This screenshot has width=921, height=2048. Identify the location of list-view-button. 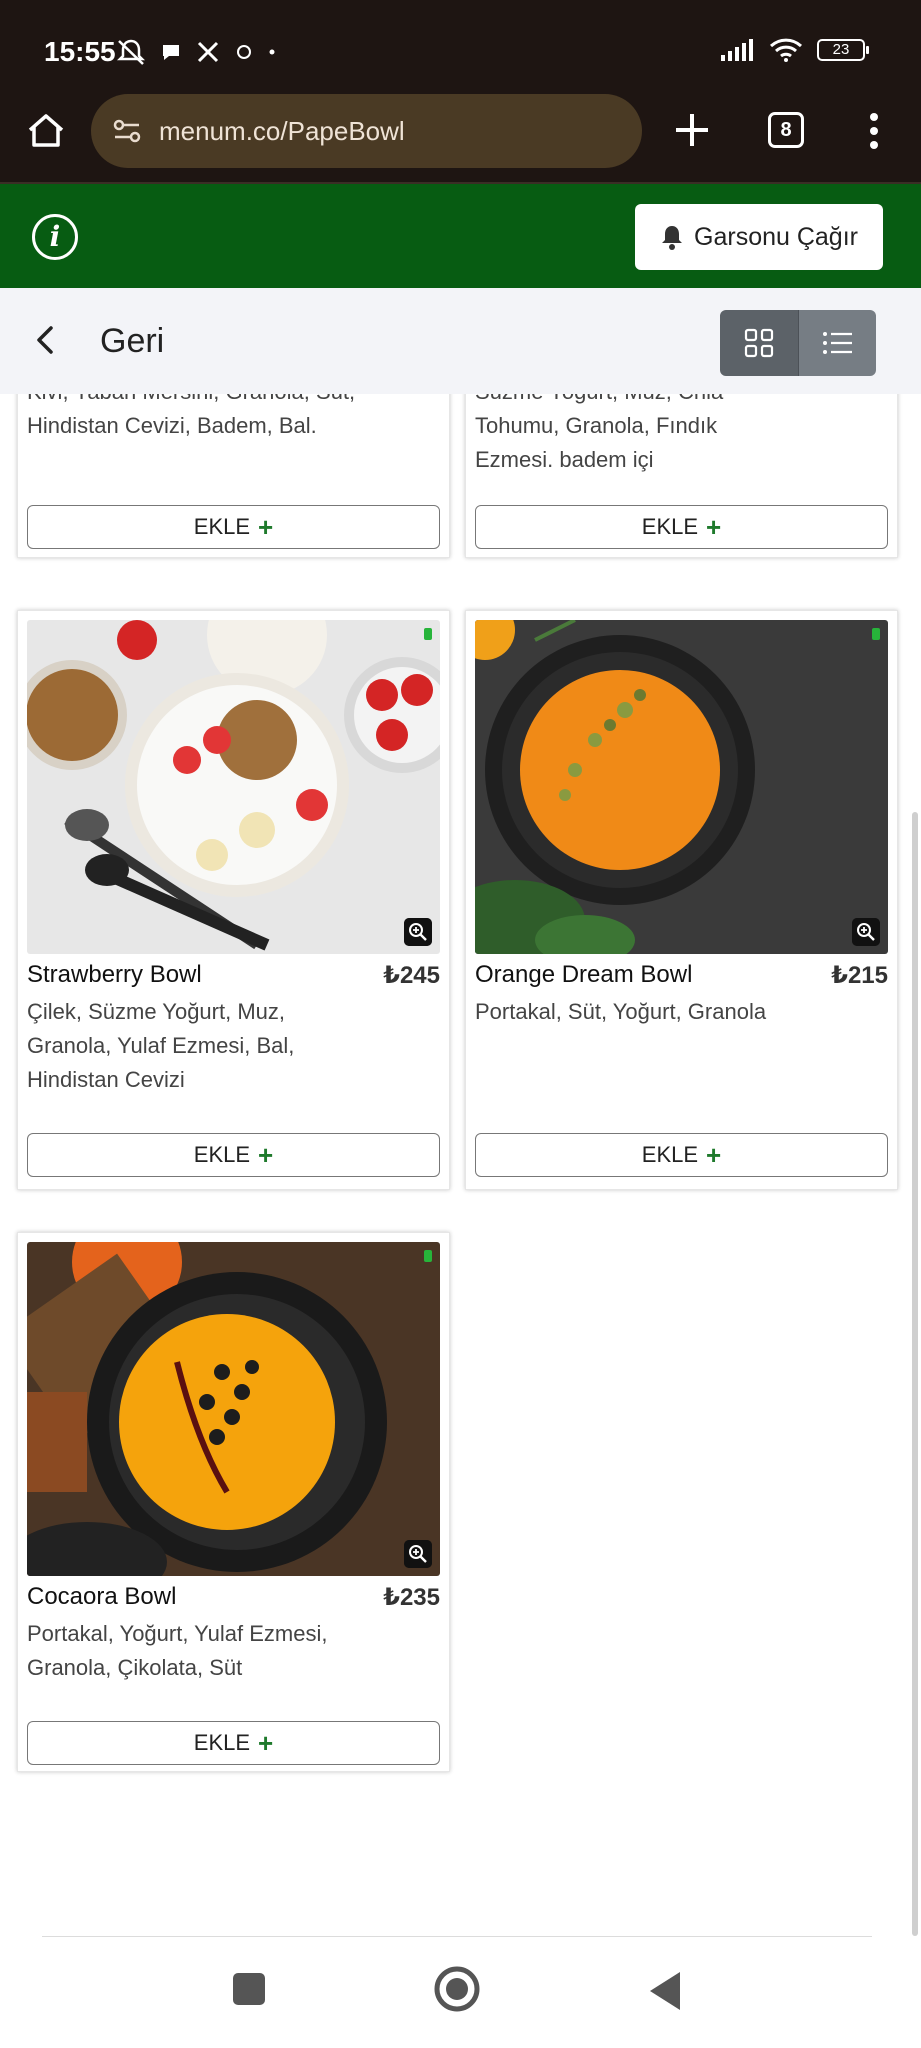
(837, 343).